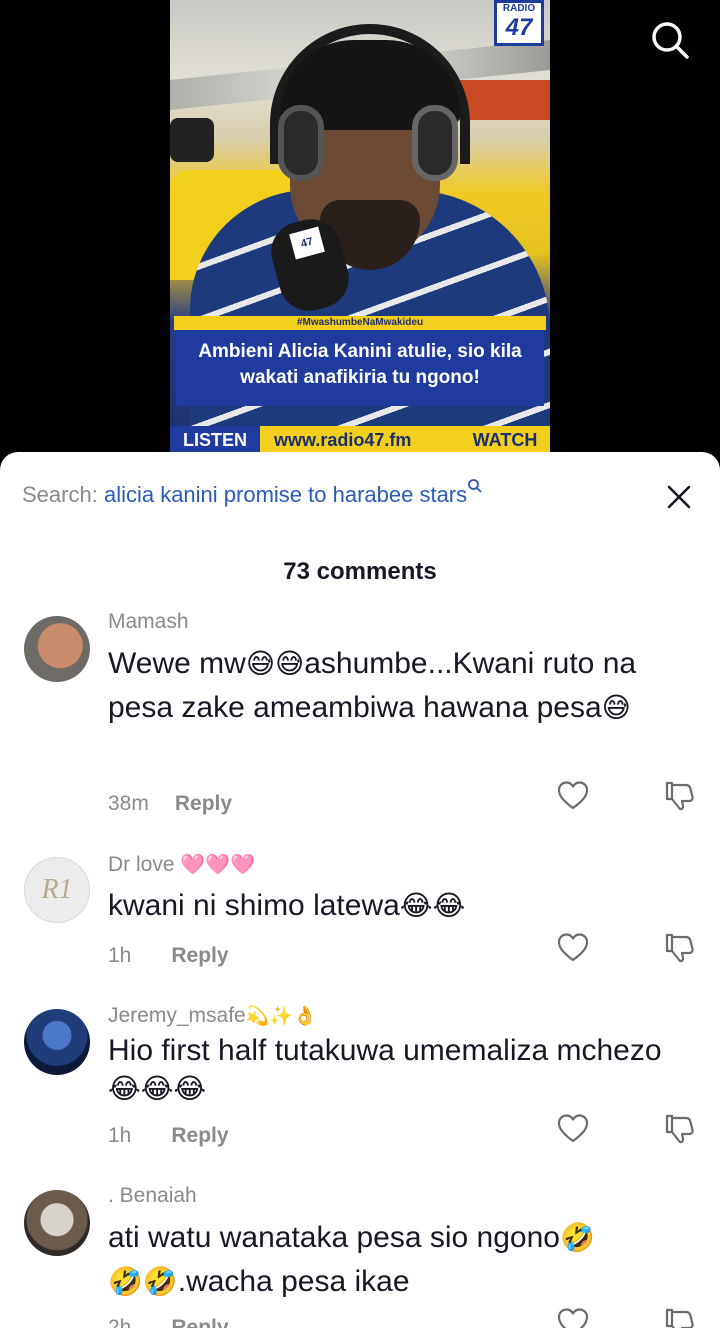 The width and height of the screenshot is (720, 1328). What do you see at coordinates (334, 1237) in the screenshot?
I see `comment-text-part: ati watu wanataka pesa sio ngono` at bounding box center [334, 1237].